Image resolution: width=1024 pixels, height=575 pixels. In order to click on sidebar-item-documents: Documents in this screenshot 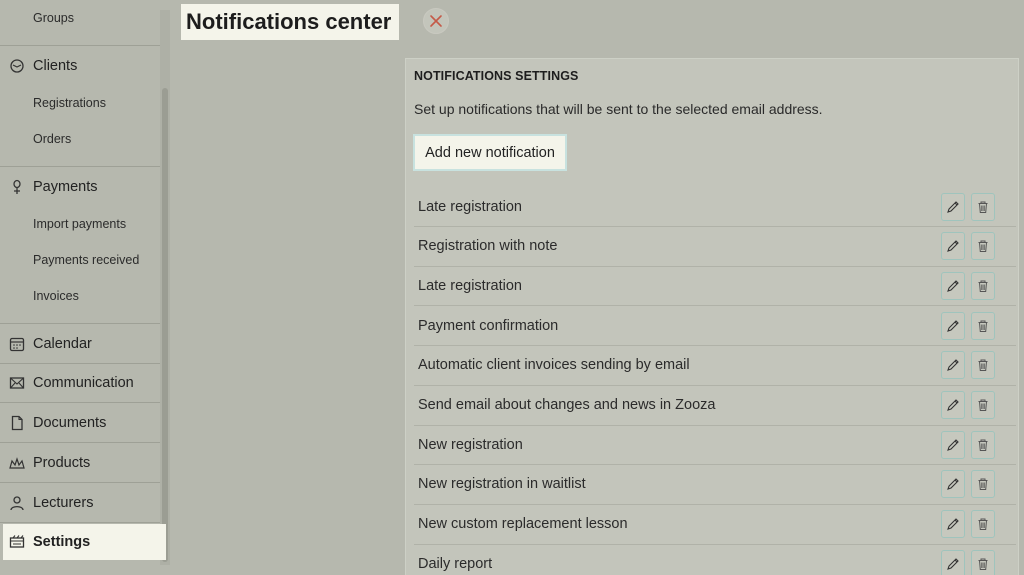, I will do `click(80, 423)`.